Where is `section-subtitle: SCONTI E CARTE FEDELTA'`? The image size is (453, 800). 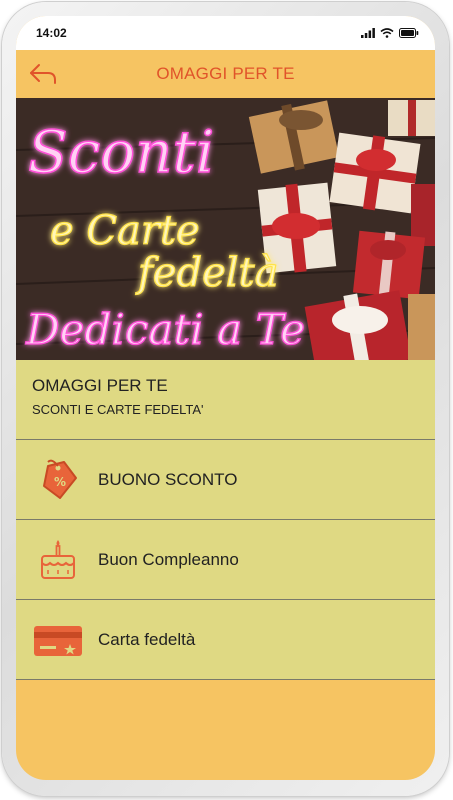 section-subtitle: SCONTI E CARTE FEDELTA' is located at coordinates (118, 409).